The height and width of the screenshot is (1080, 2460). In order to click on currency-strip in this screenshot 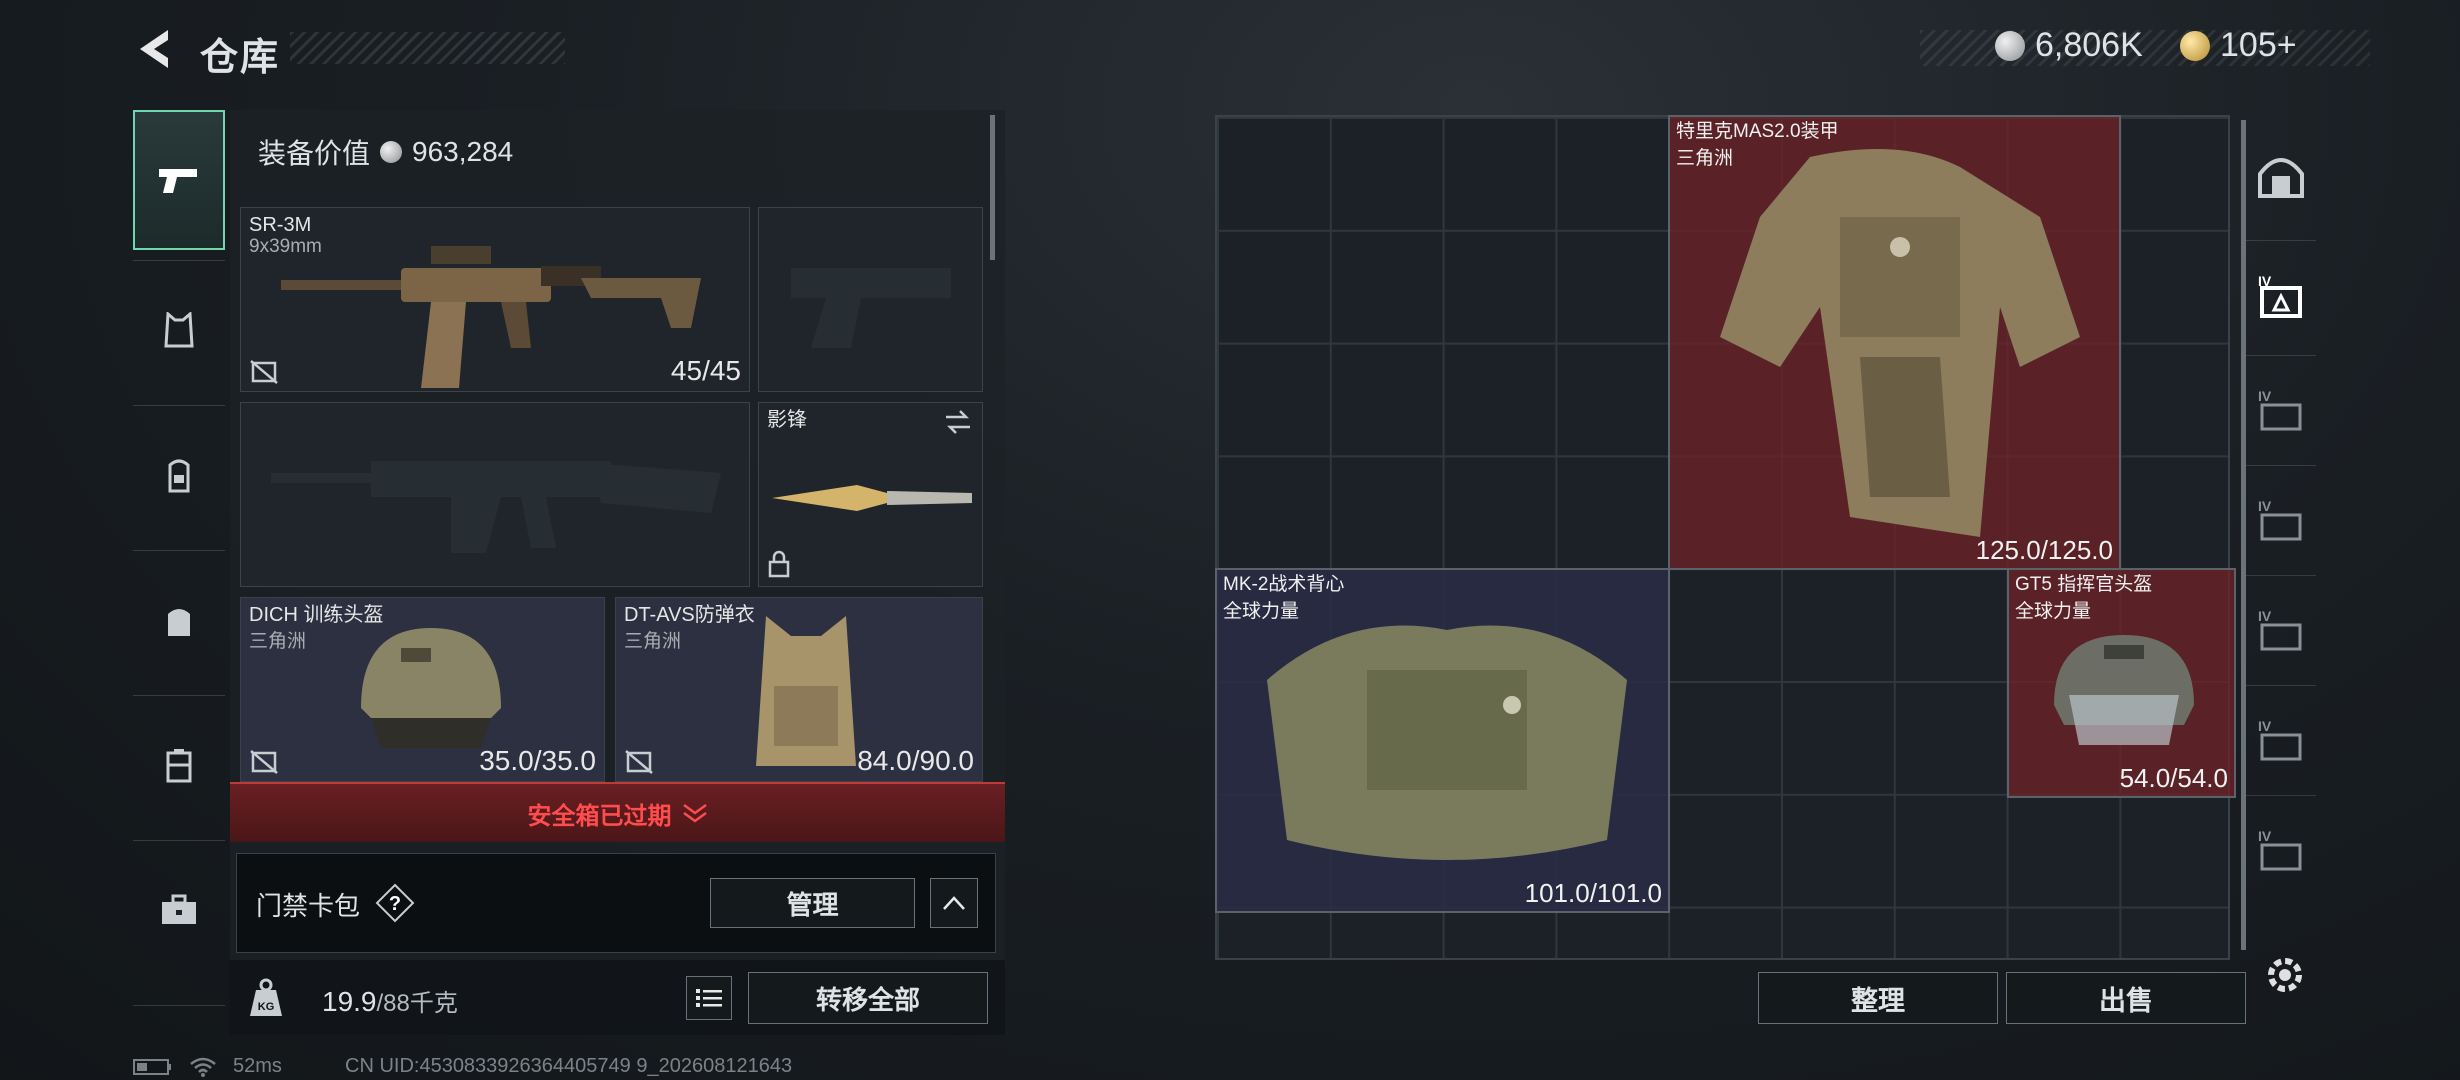, I will do `click(2145, 48)`.